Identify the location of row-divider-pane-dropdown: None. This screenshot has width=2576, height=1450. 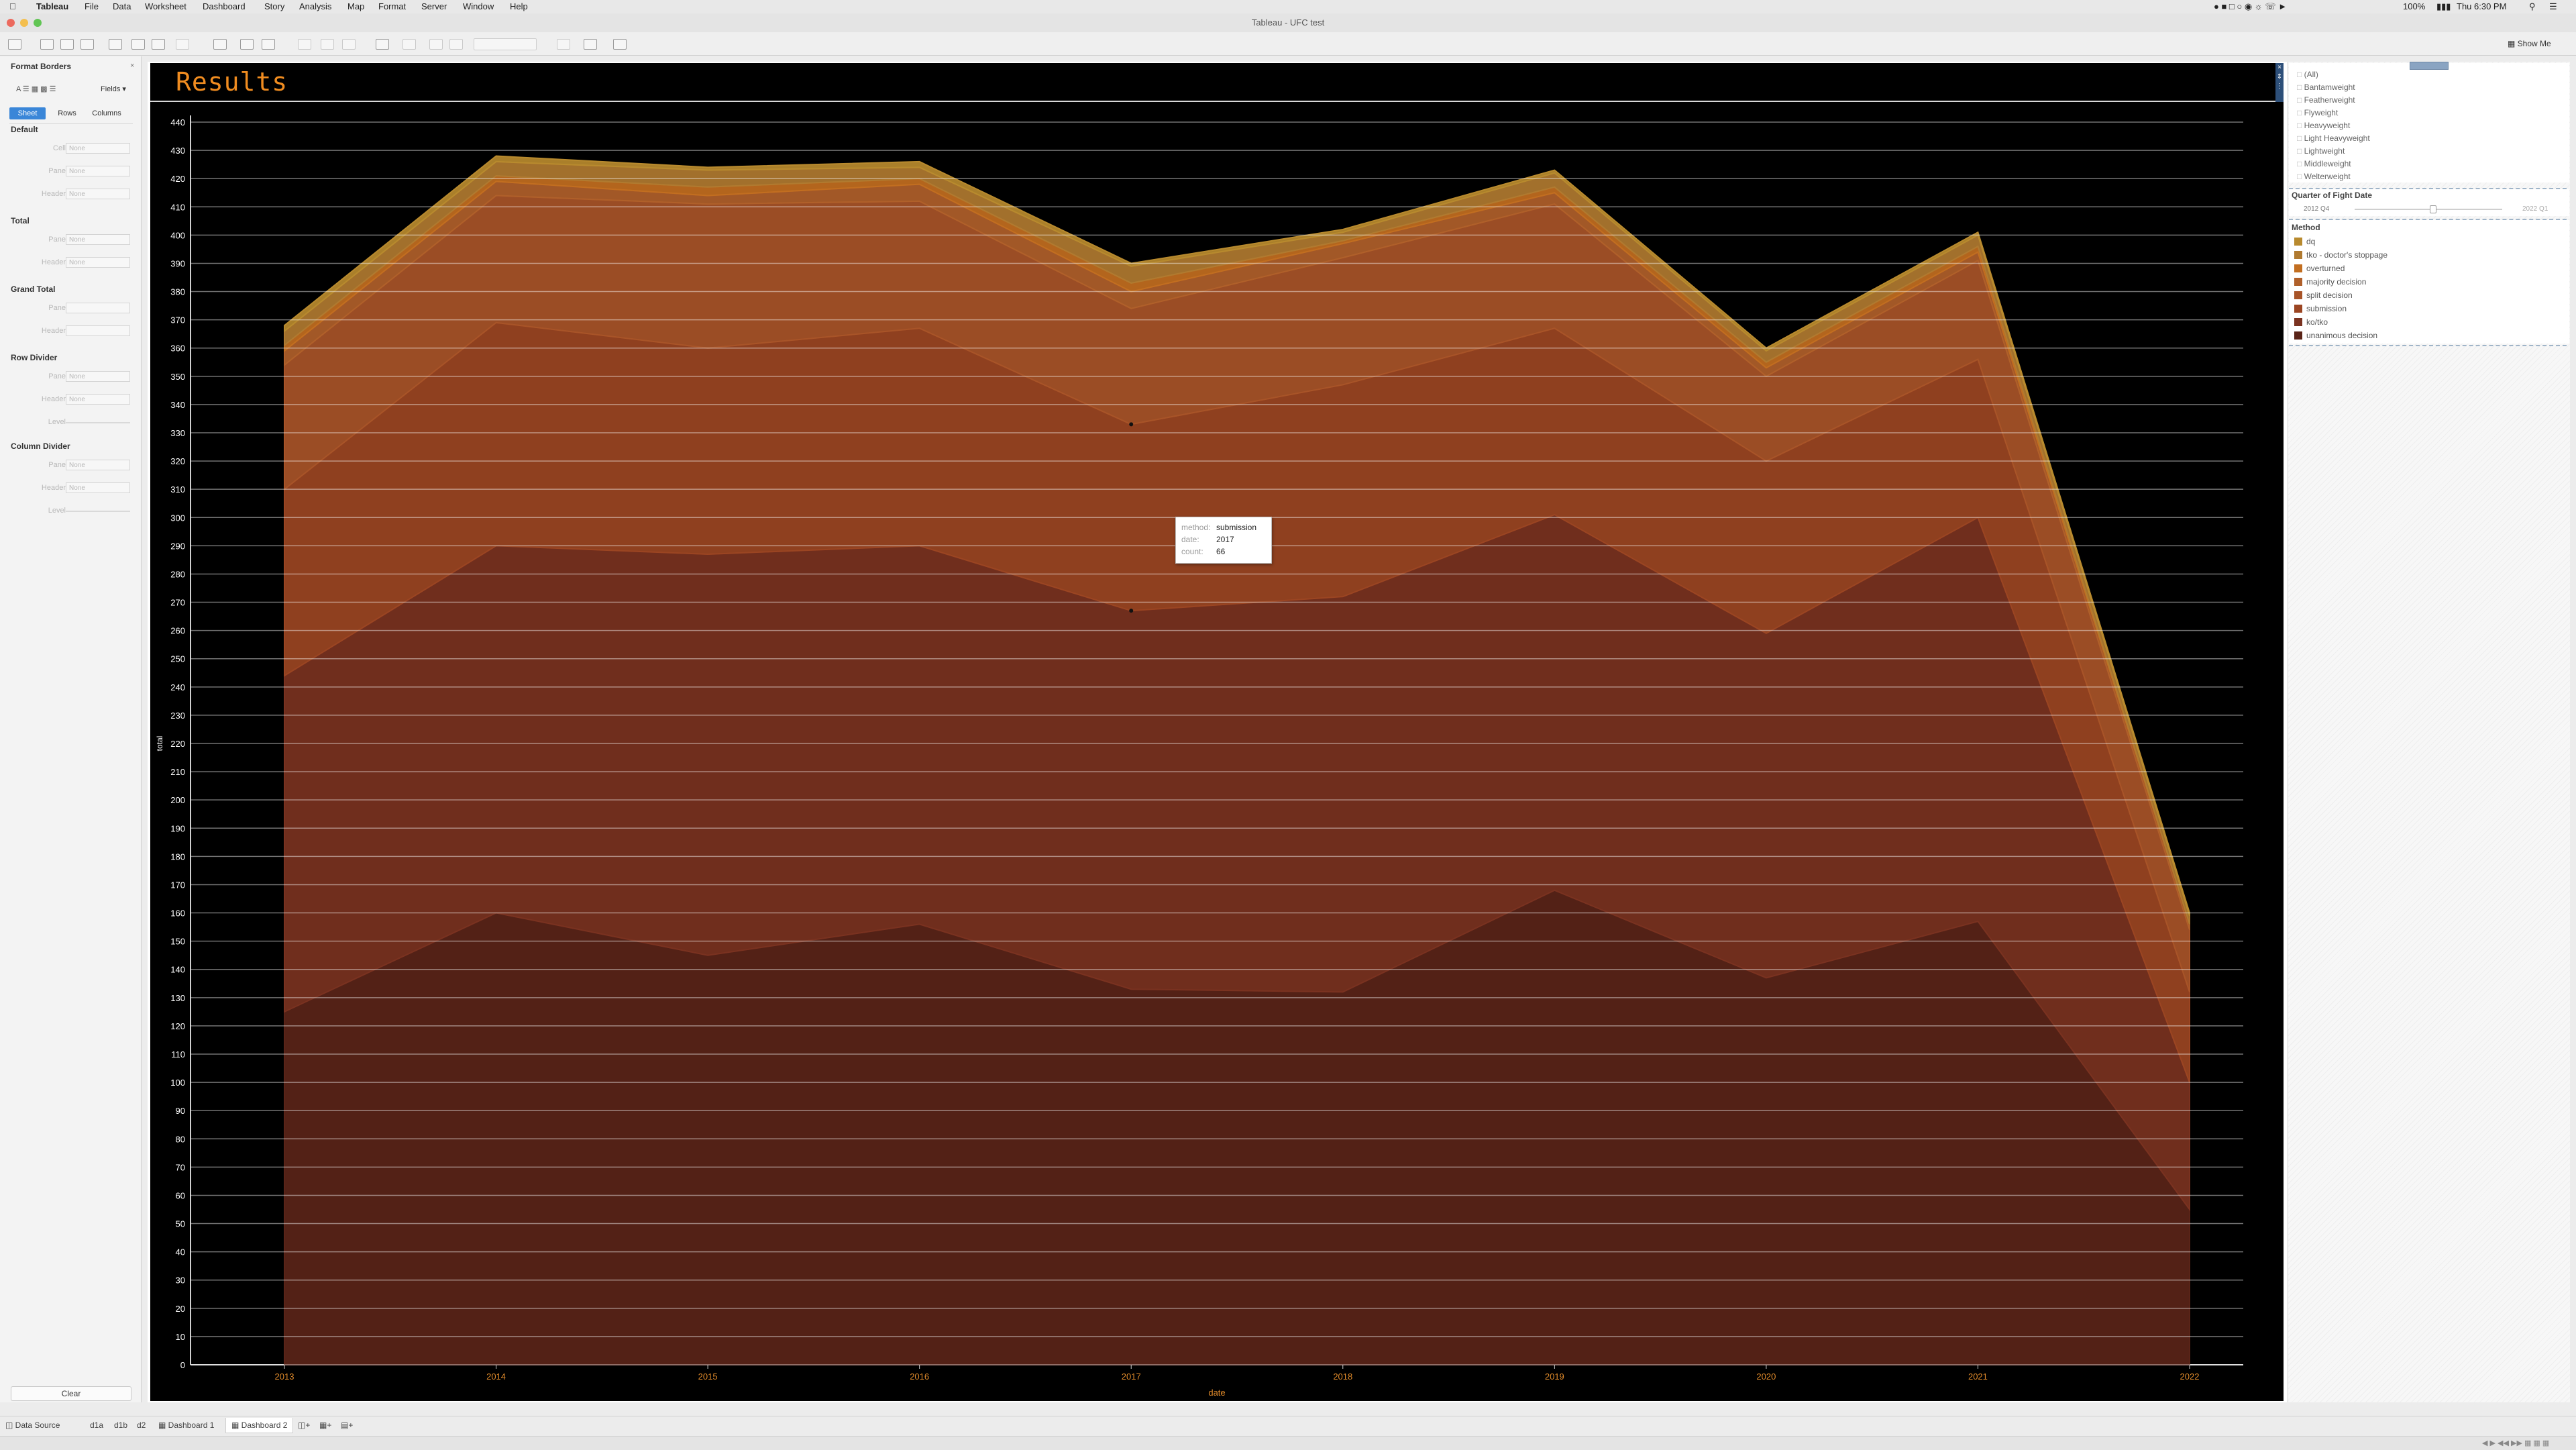
(98, 376).